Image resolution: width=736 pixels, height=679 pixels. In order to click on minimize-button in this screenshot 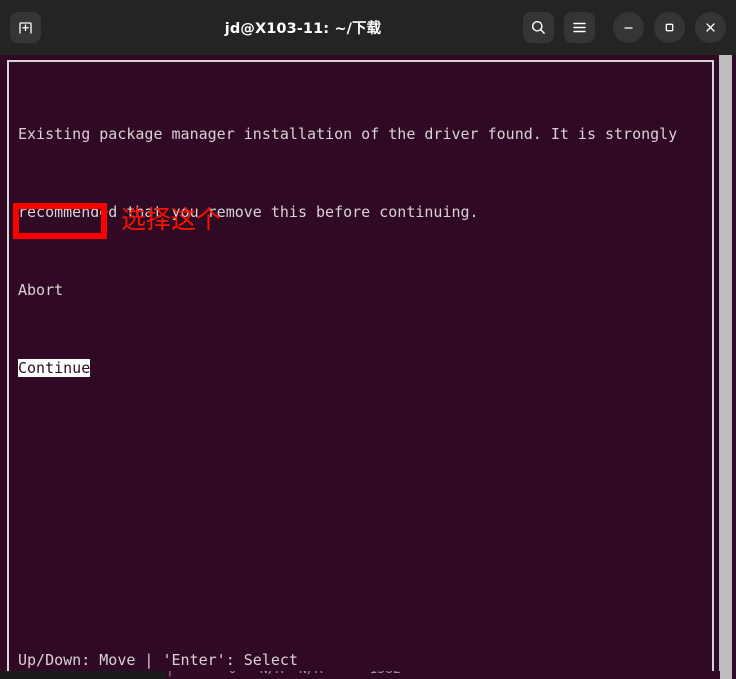, I will do `click(628, 27)`.